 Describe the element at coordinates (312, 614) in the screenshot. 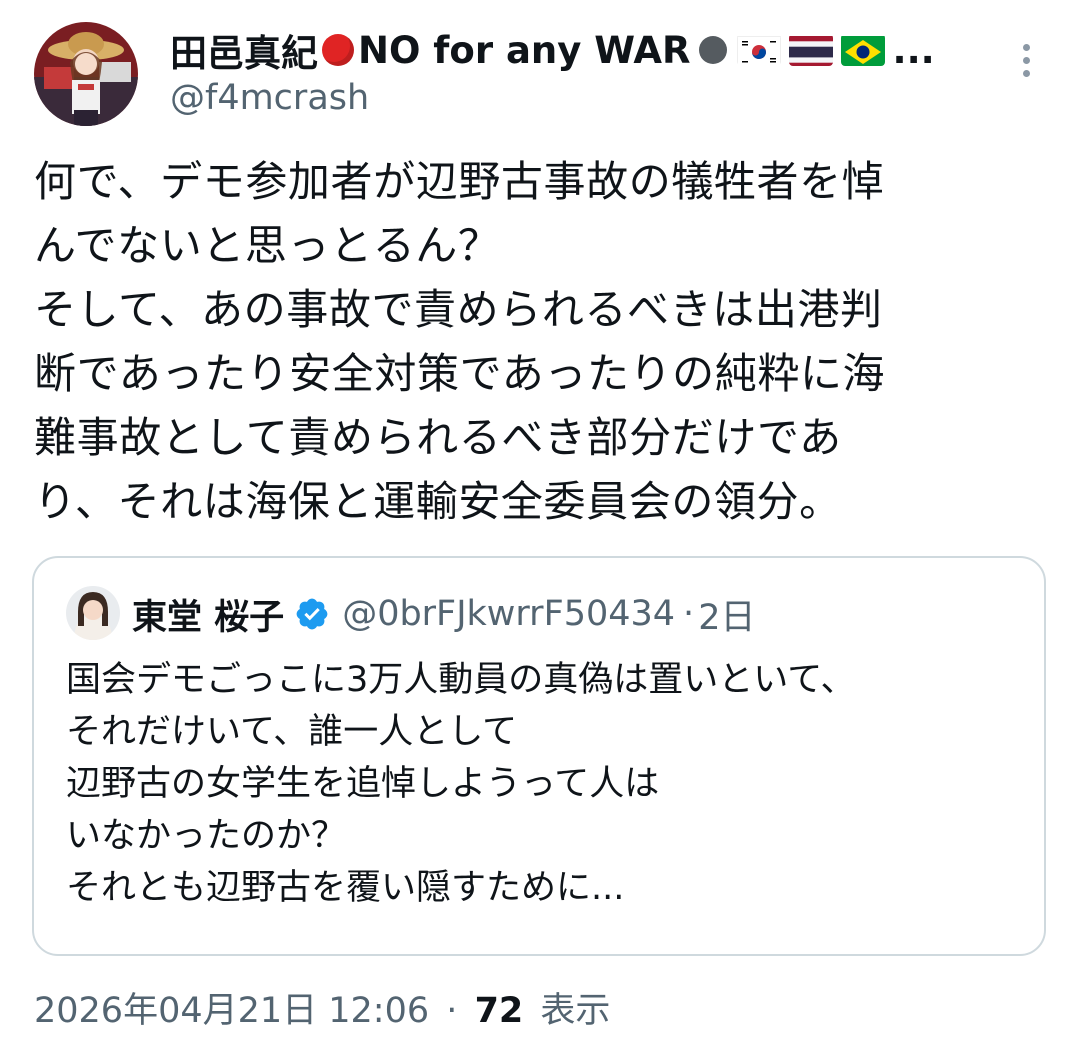

I see `verified-badge-icon` at that location.